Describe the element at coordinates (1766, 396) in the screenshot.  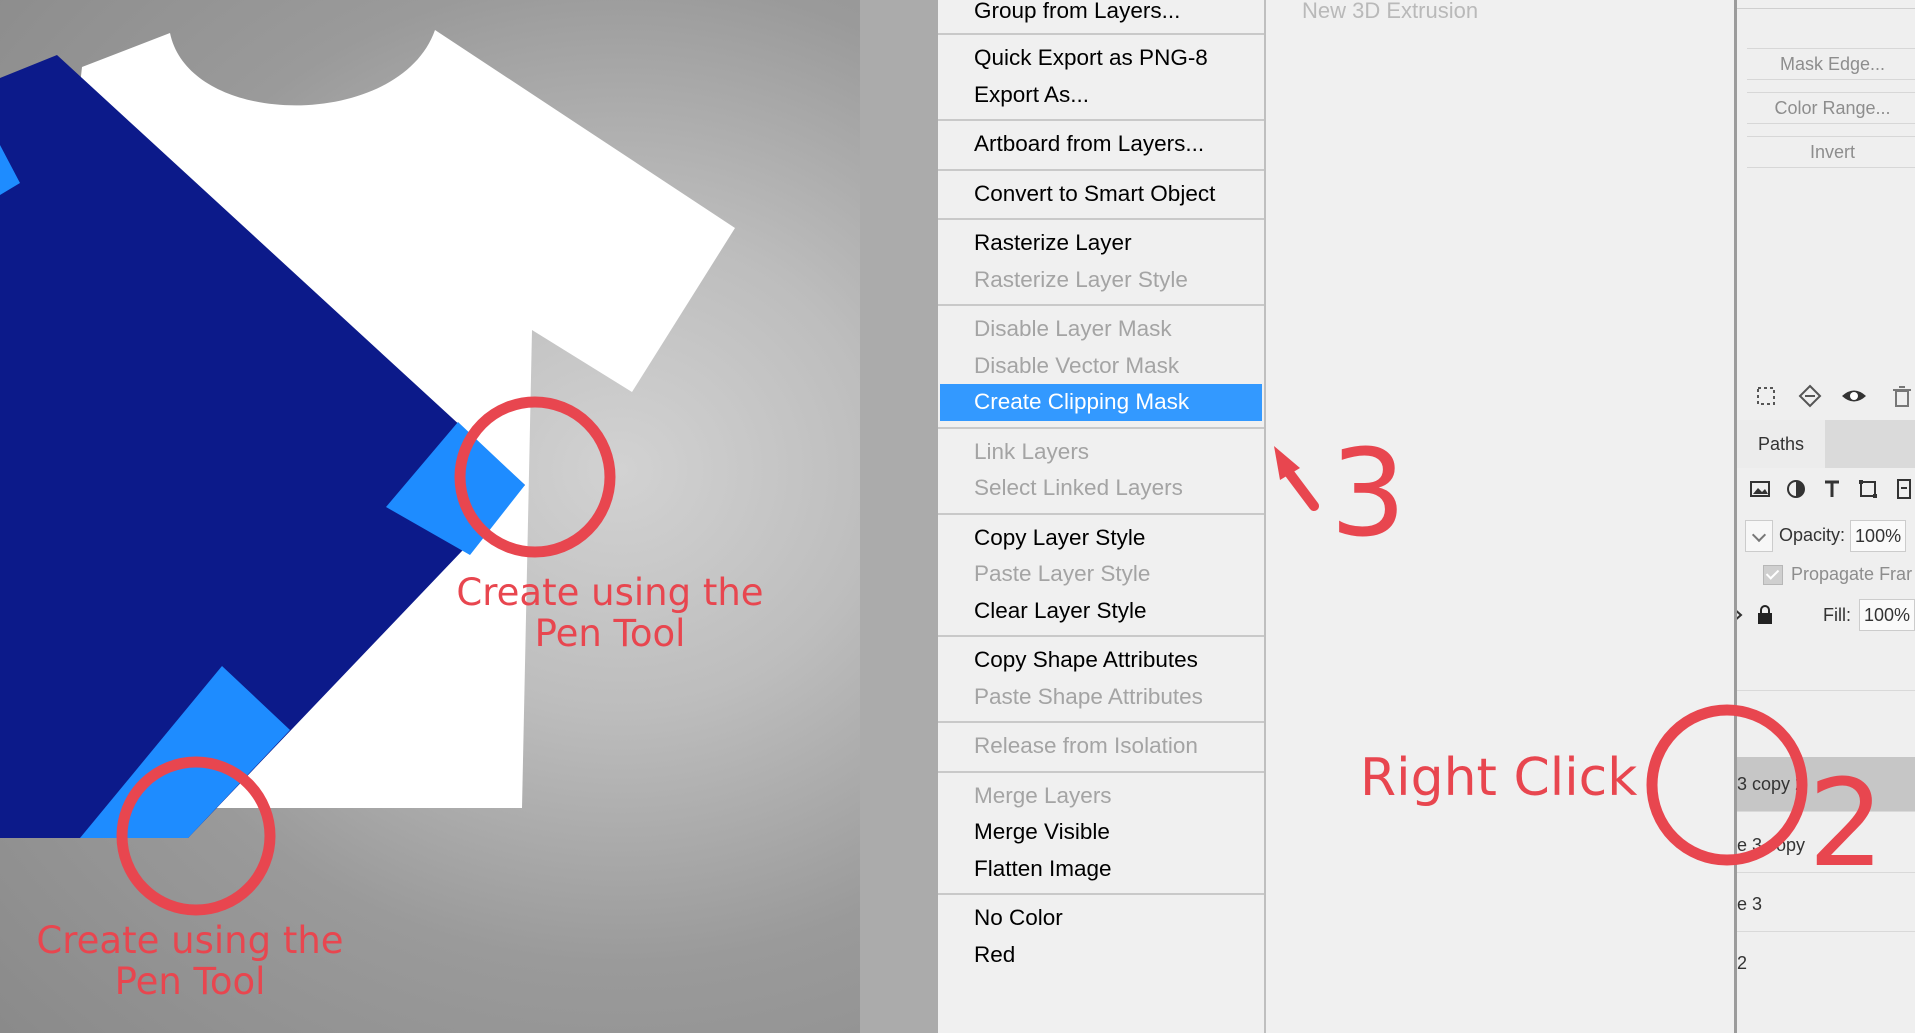
I see `selection-icon` at that location.